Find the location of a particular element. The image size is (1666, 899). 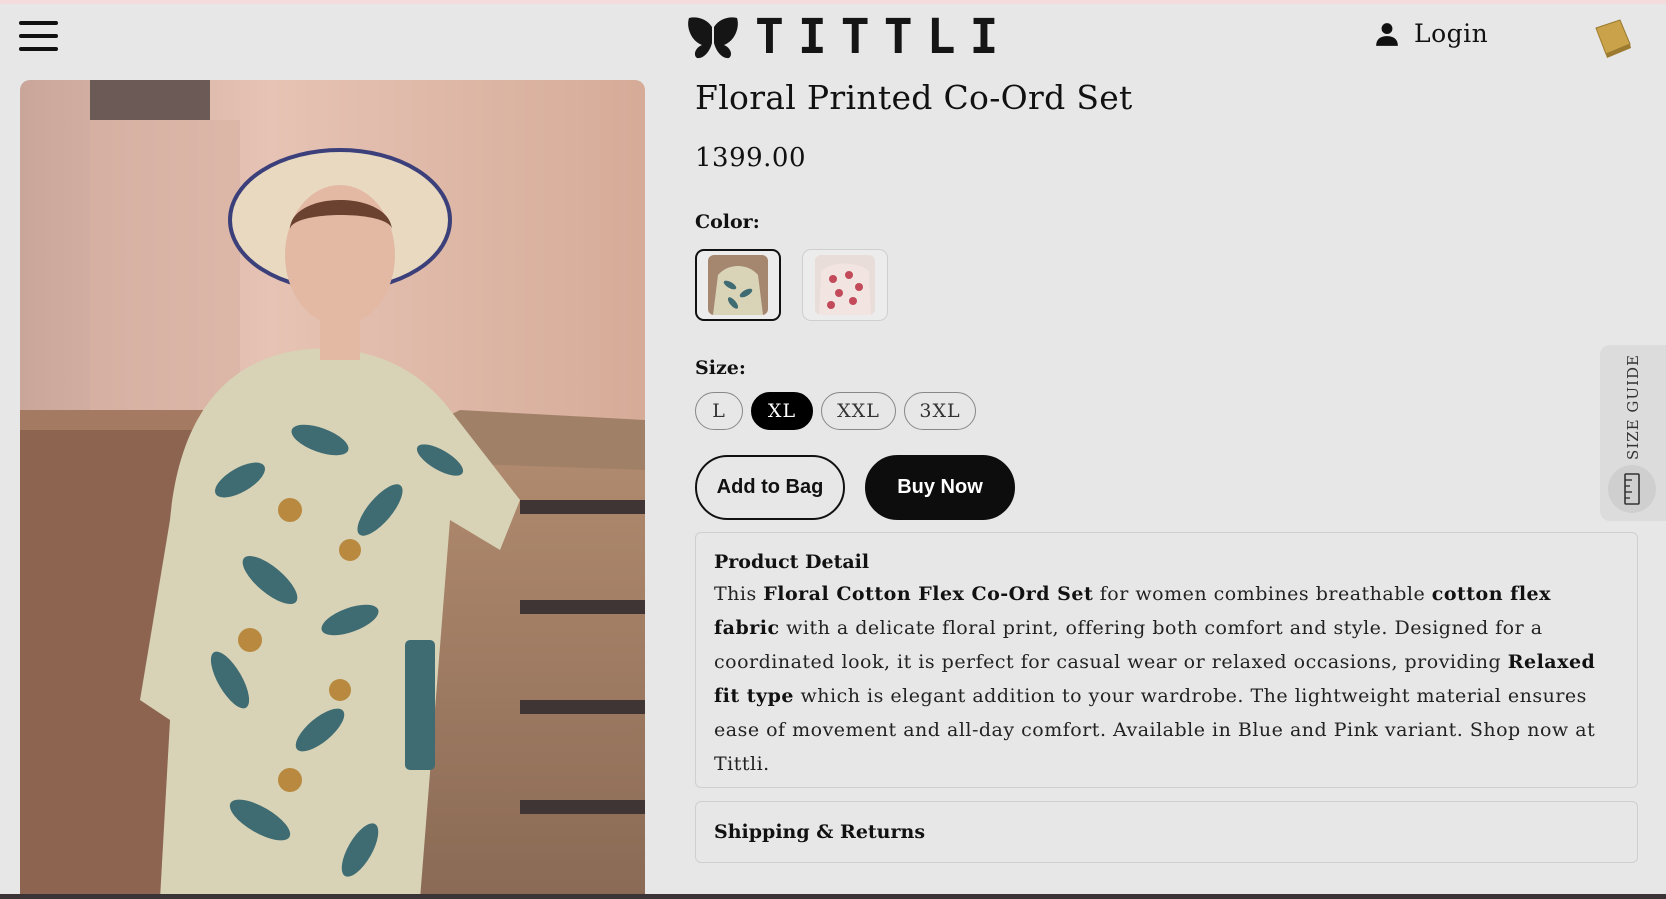

brand-logo: TITTLI is located at coordinates (848, 37).